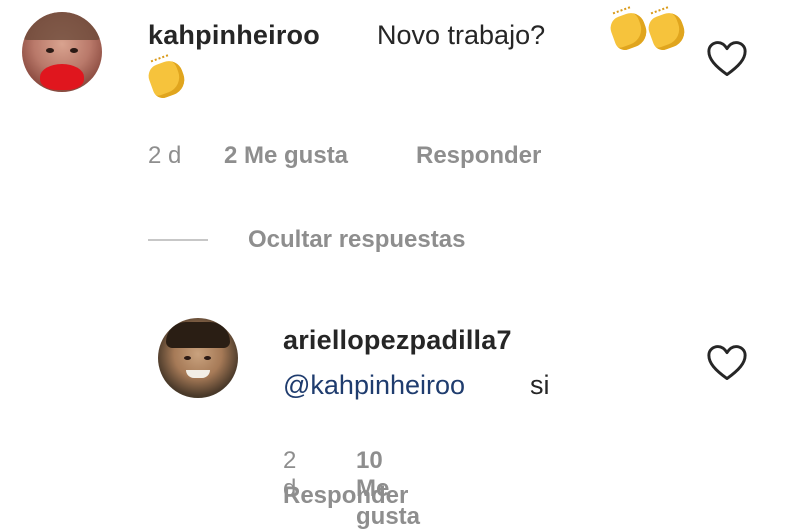 Image resolution: width=800 pixels, height=531 pixels. I want to click on reply-username: ariellopezpadilla7, so click(397, 340).